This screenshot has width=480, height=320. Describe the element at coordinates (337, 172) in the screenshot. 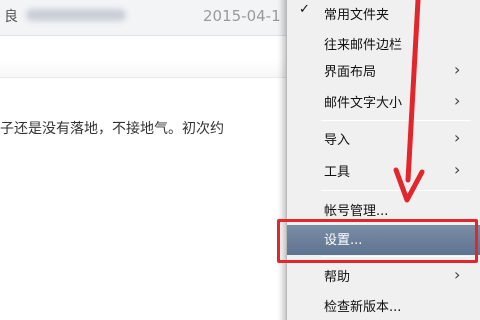

I see `menu-item-label: 工具` at that location.